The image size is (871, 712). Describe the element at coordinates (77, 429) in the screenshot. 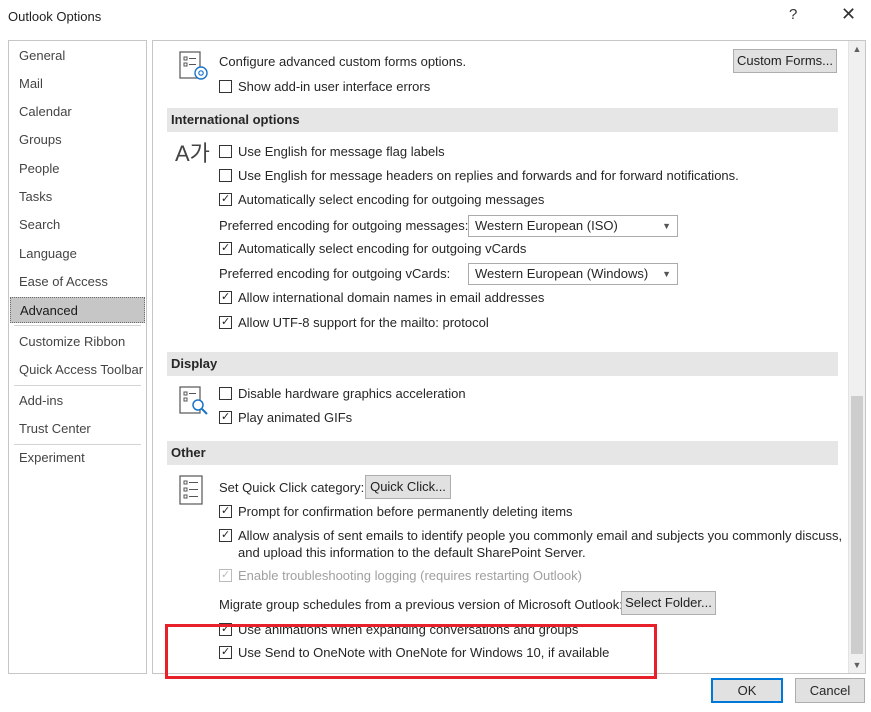

I see `nav-item-trust-center: Trust Center` at that location.